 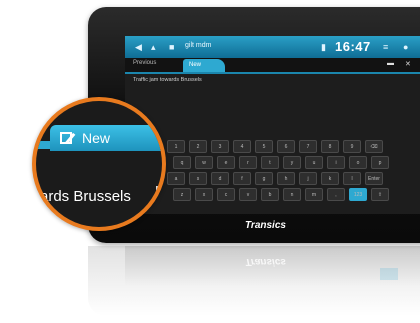 I want to click on keyboard-key: h, so click(x=286, y=178).